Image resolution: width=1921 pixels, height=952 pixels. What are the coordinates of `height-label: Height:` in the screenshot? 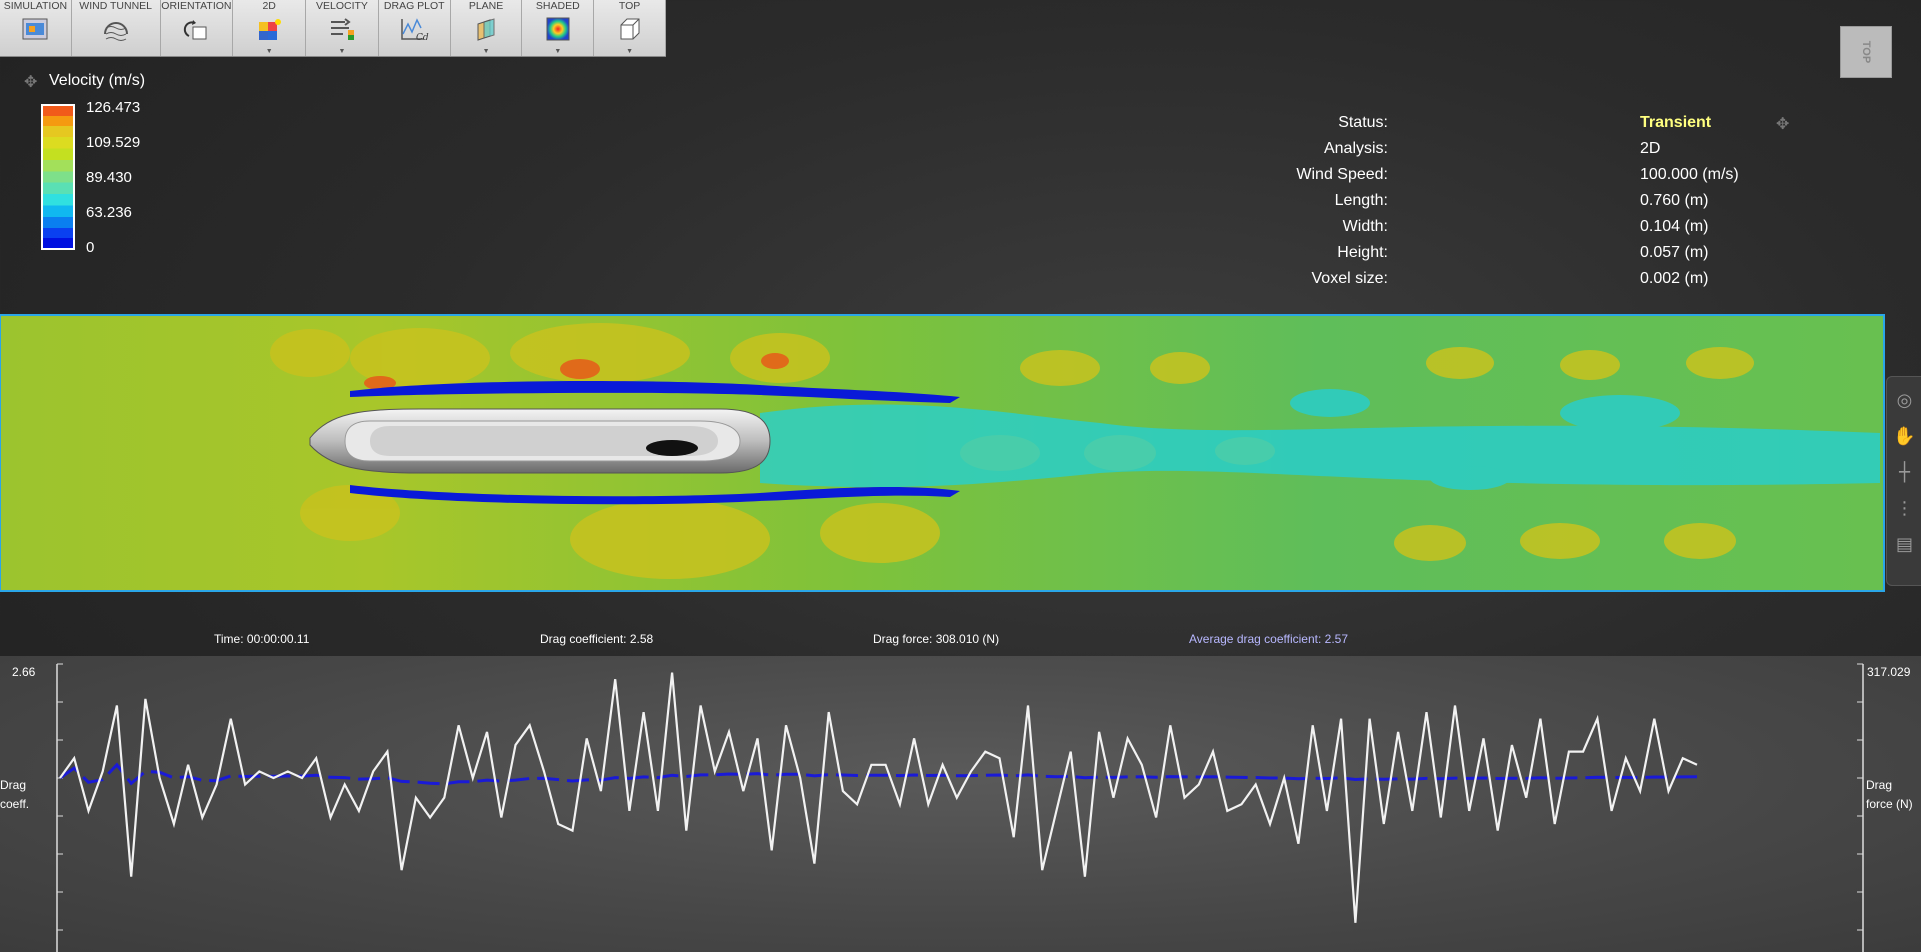 It's located at (1362, 252).